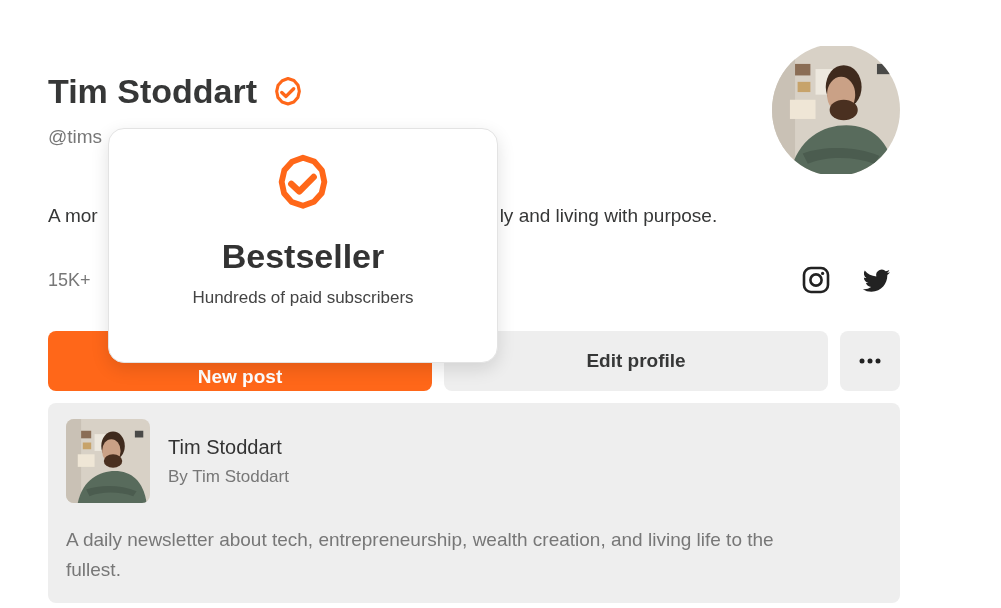 The height and width of the screenshot is (608, 1001). I want to click on more-icon, so click(870, 361).